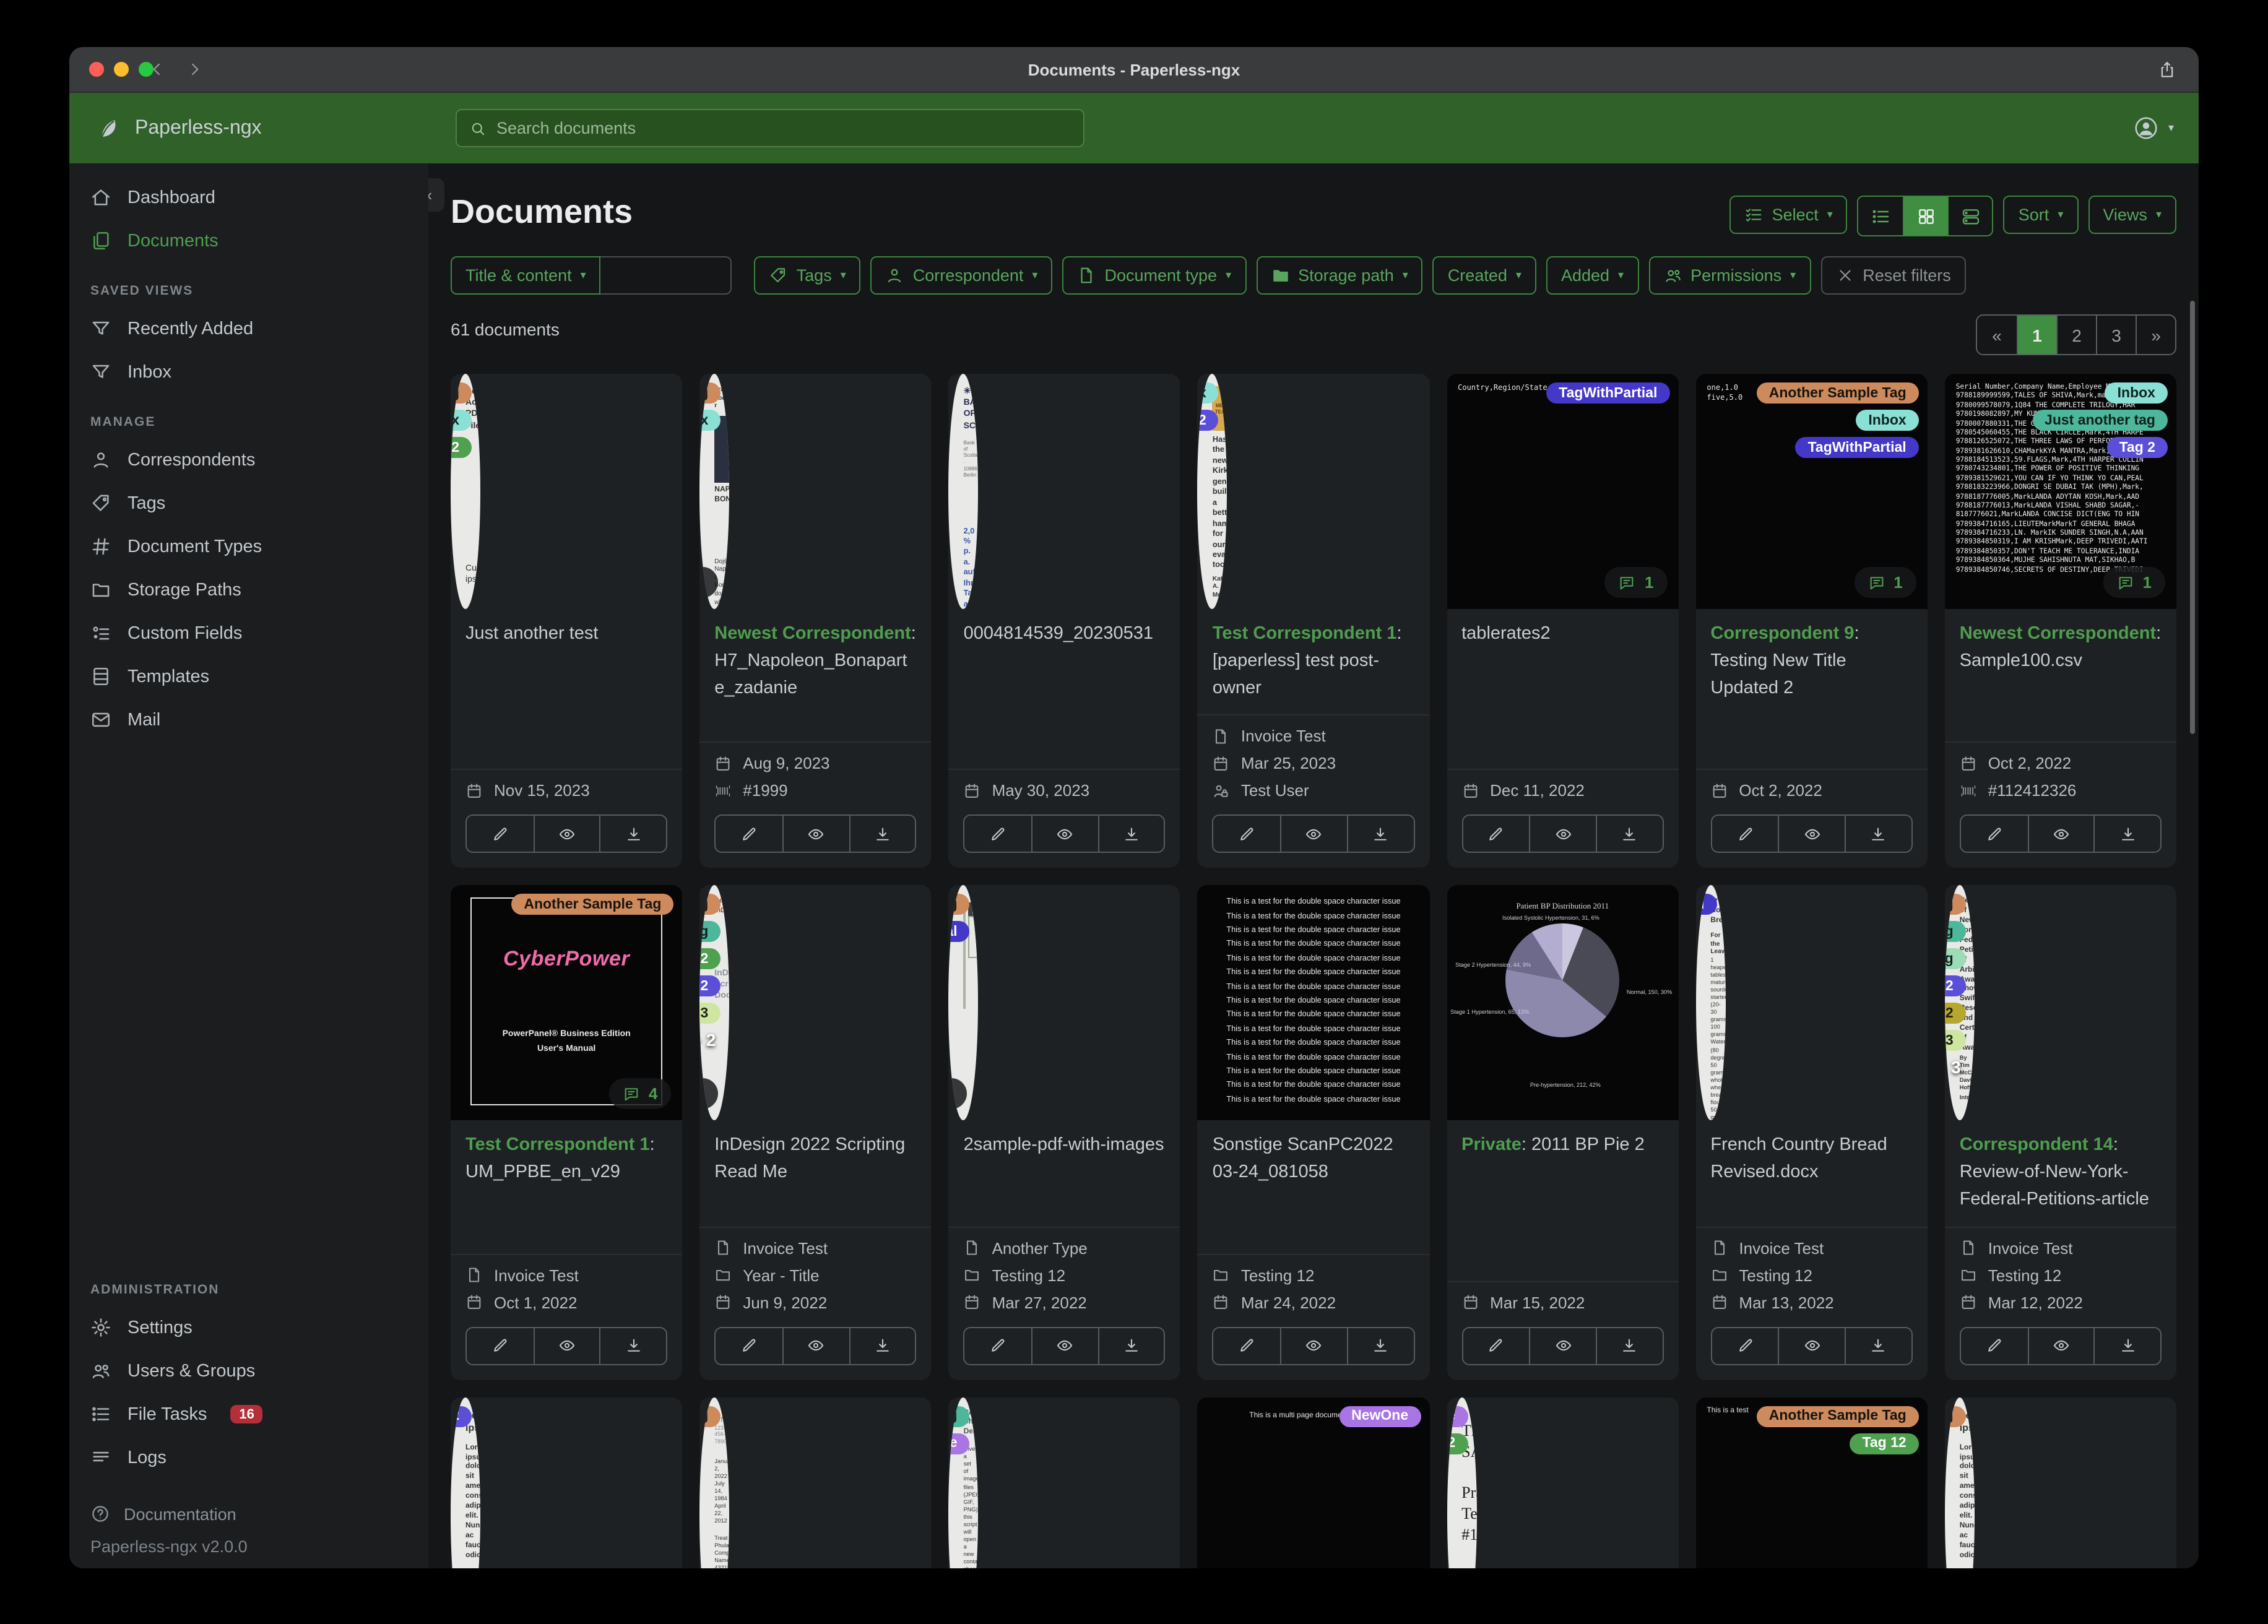 This screenshot has width=2268, height=1624. Describe the element at coordinates (1925, 216) in the screenshot. I see `view-mode-grid` at that location.